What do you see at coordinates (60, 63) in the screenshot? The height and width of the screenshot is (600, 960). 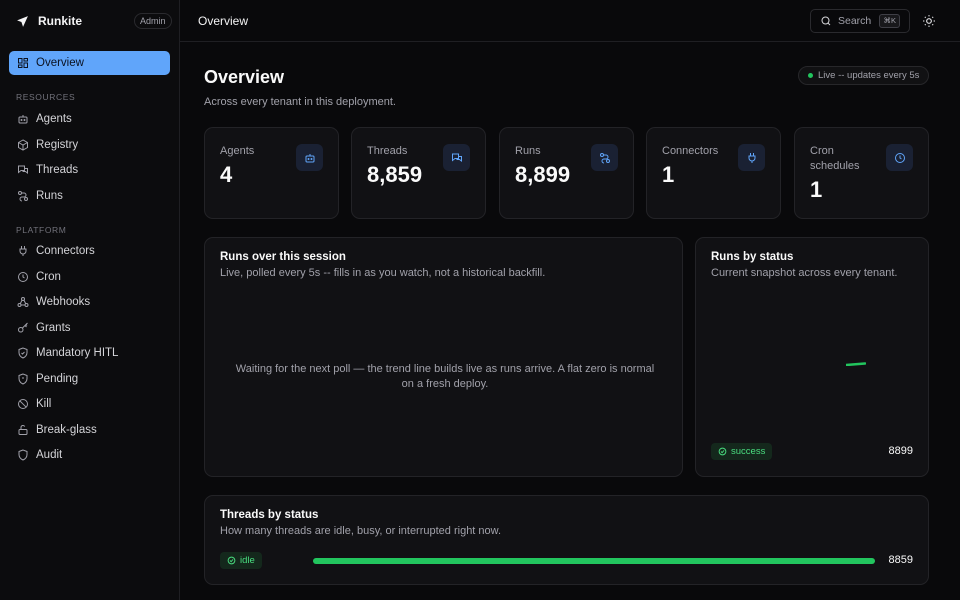 I see `sidebar-item-label: Overview` at bounding box center [60, 63].